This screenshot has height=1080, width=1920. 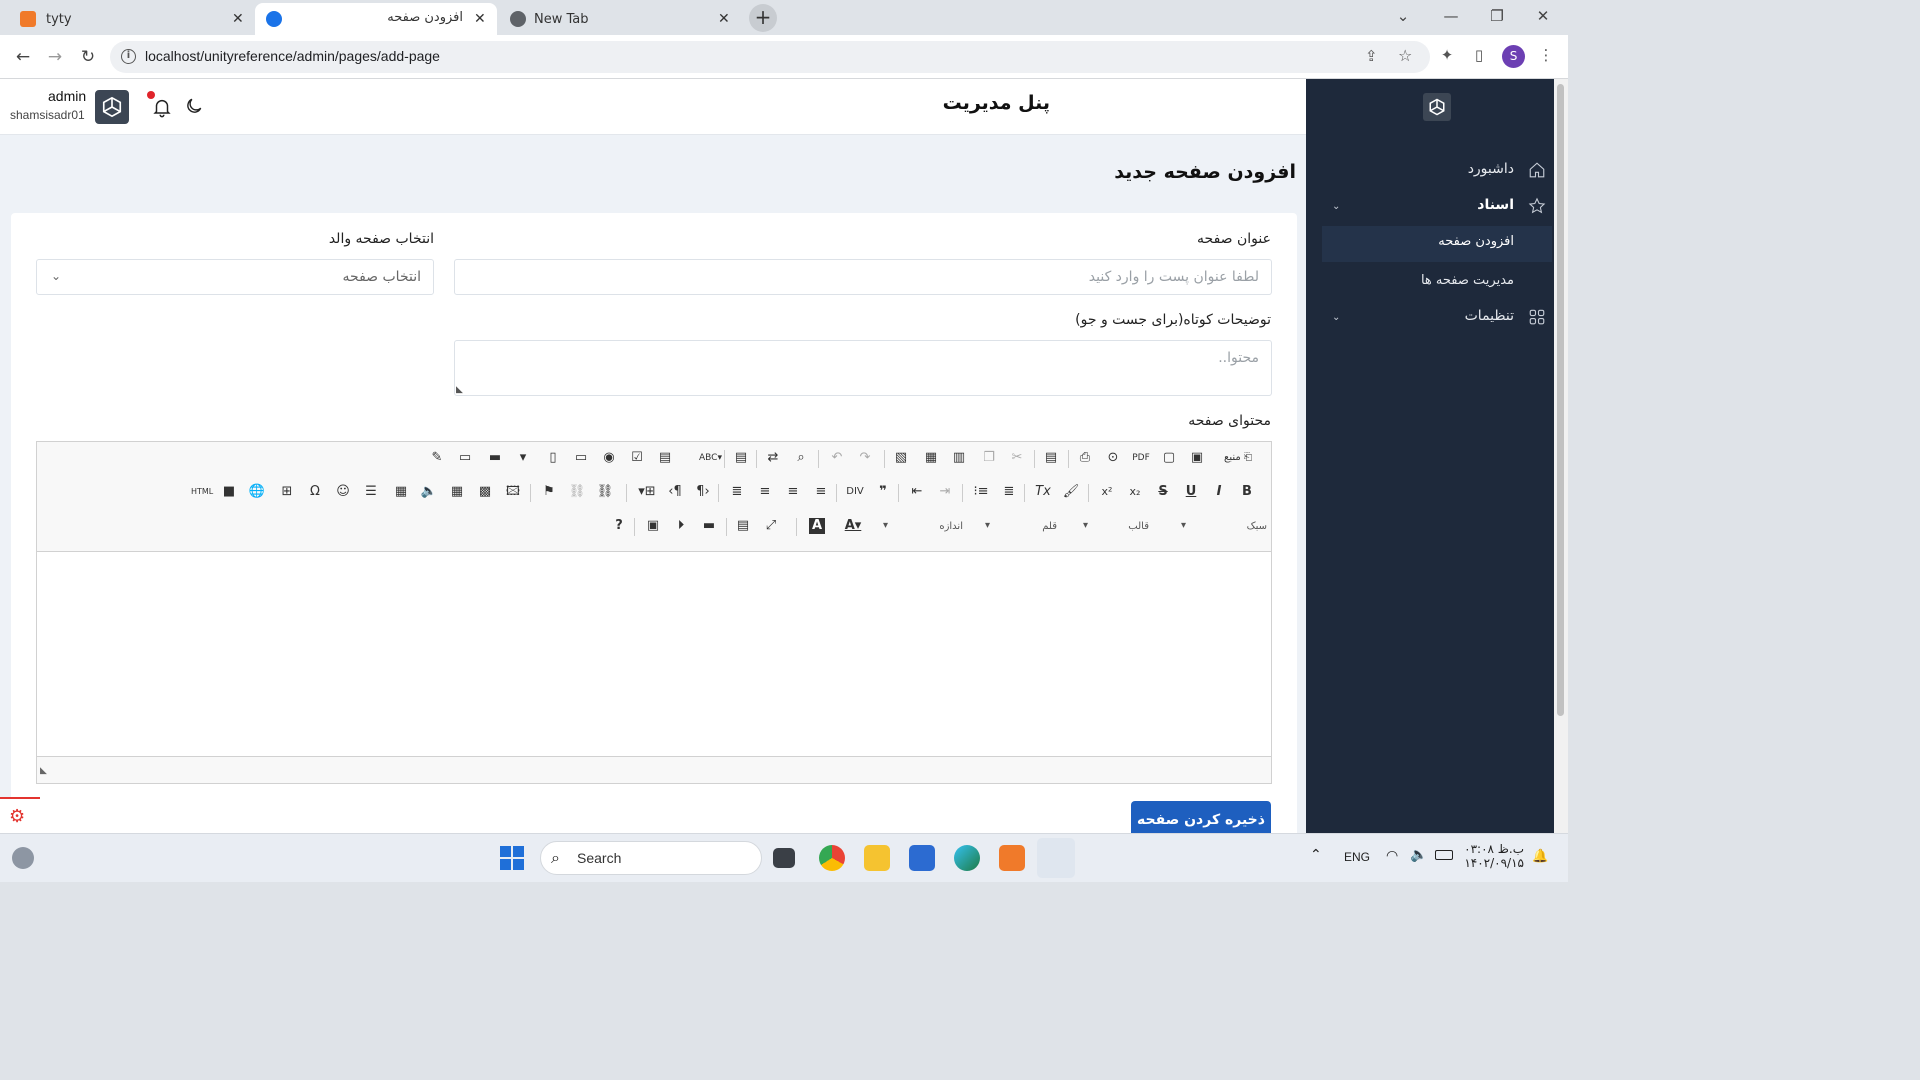 I want to click on checkbox-icon: ☑, so click(x=637, y=458).